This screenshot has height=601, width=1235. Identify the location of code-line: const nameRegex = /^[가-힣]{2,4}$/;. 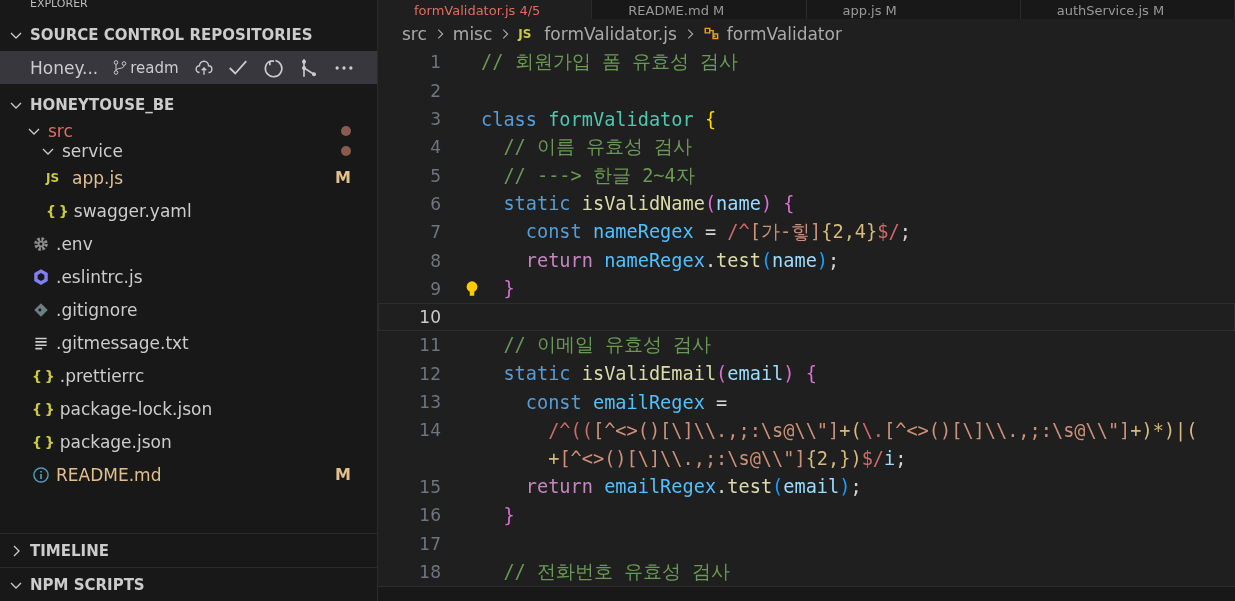
(717, 232).